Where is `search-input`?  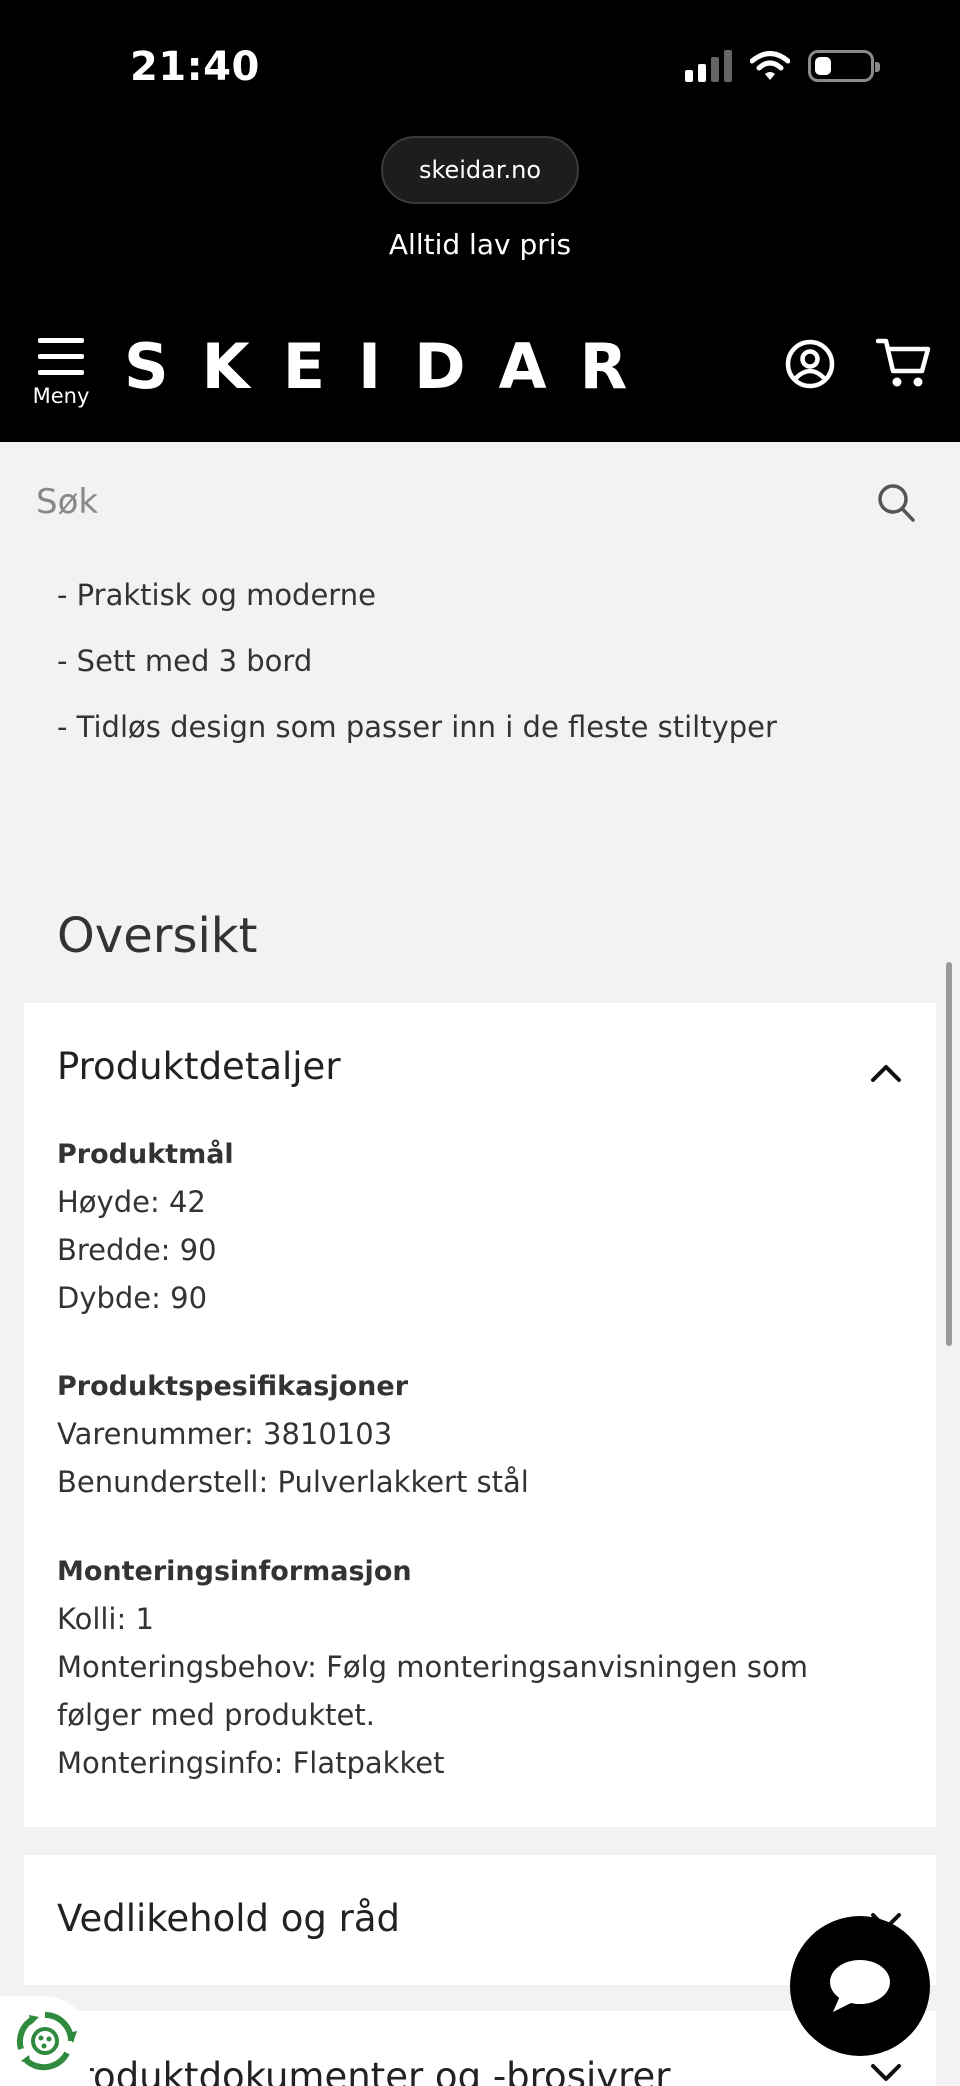 search-input is located at coordinates (446, 502).